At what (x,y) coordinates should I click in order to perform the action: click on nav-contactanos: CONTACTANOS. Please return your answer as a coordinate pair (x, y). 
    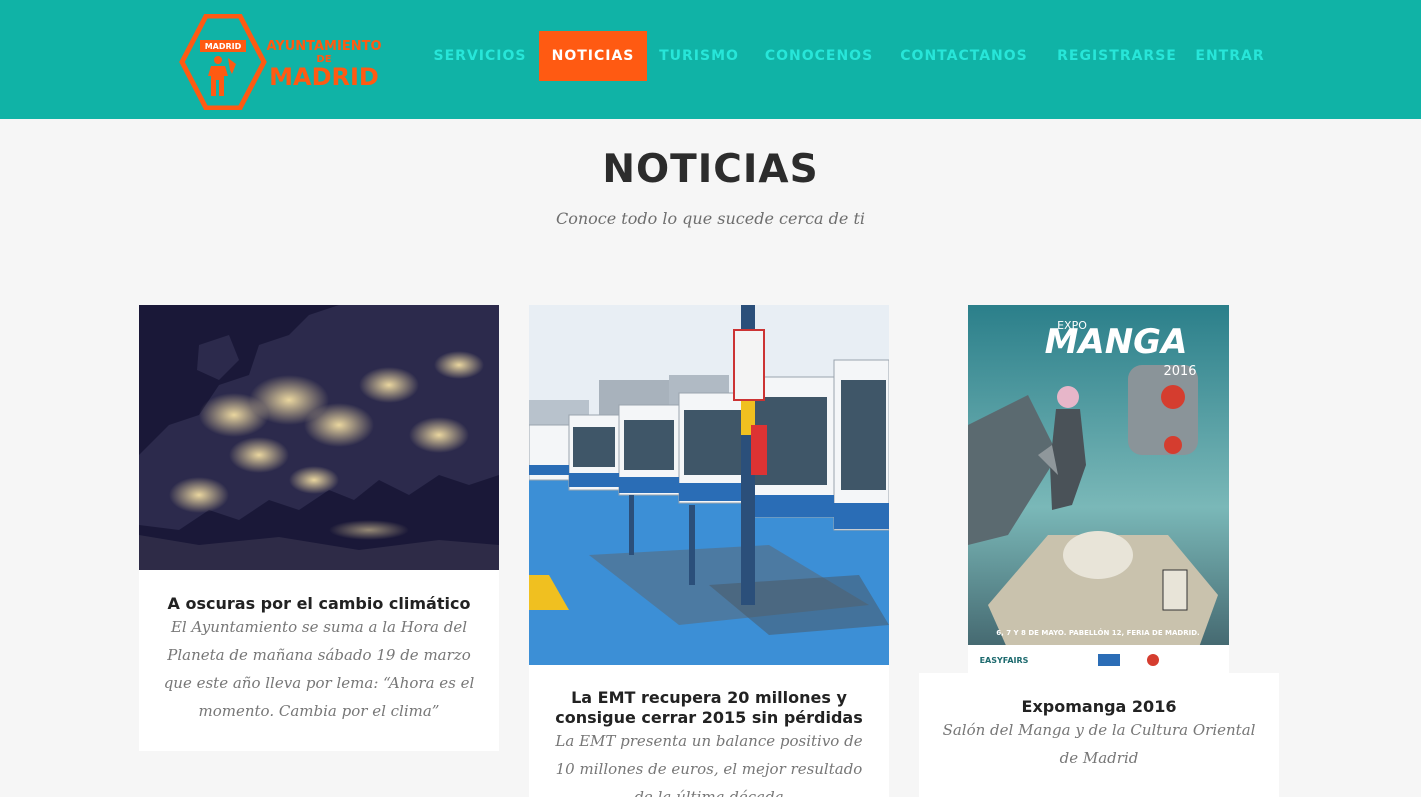
    Looking at the image, I should click on (964, 56).